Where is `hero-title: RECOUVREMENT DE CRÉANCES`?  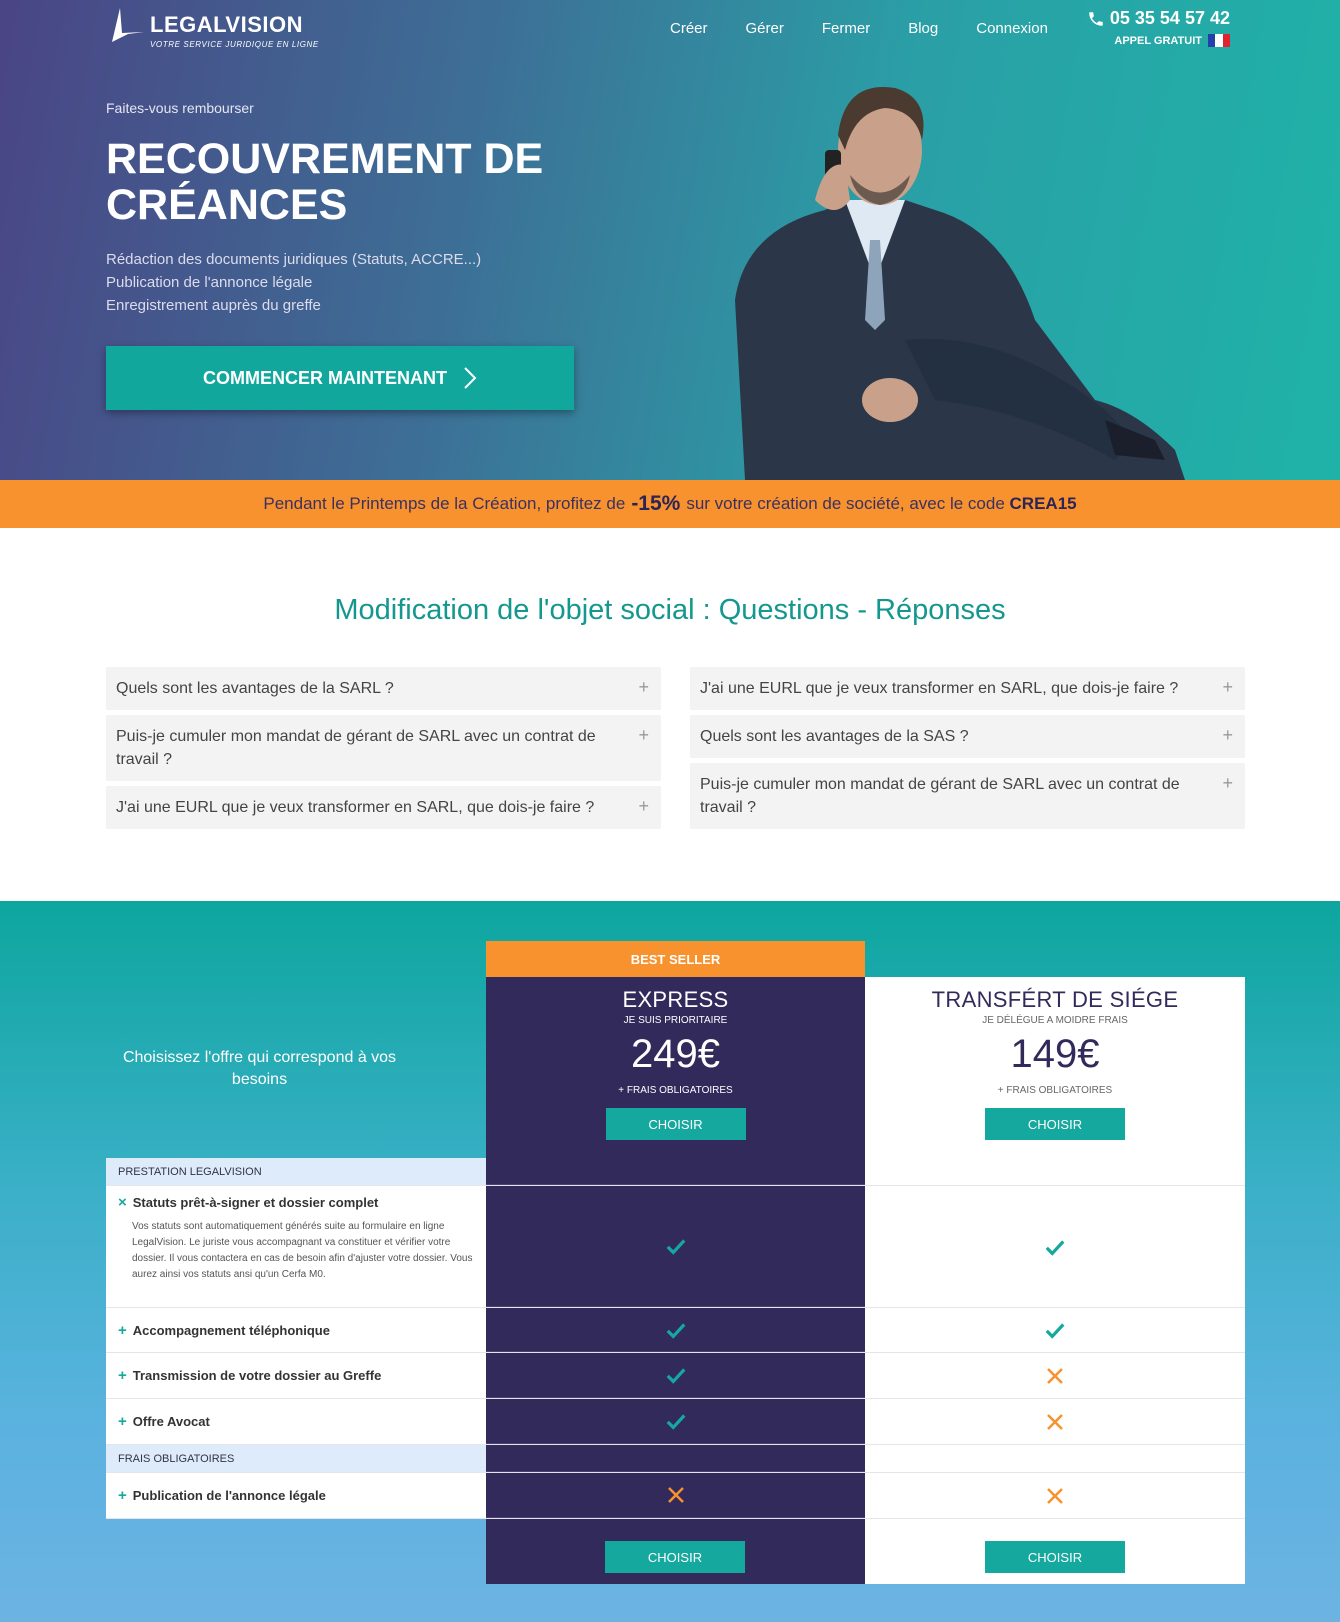 hero-title: RECOUVREMENT DE CRÉANCES is located at coordinates (366, 182).